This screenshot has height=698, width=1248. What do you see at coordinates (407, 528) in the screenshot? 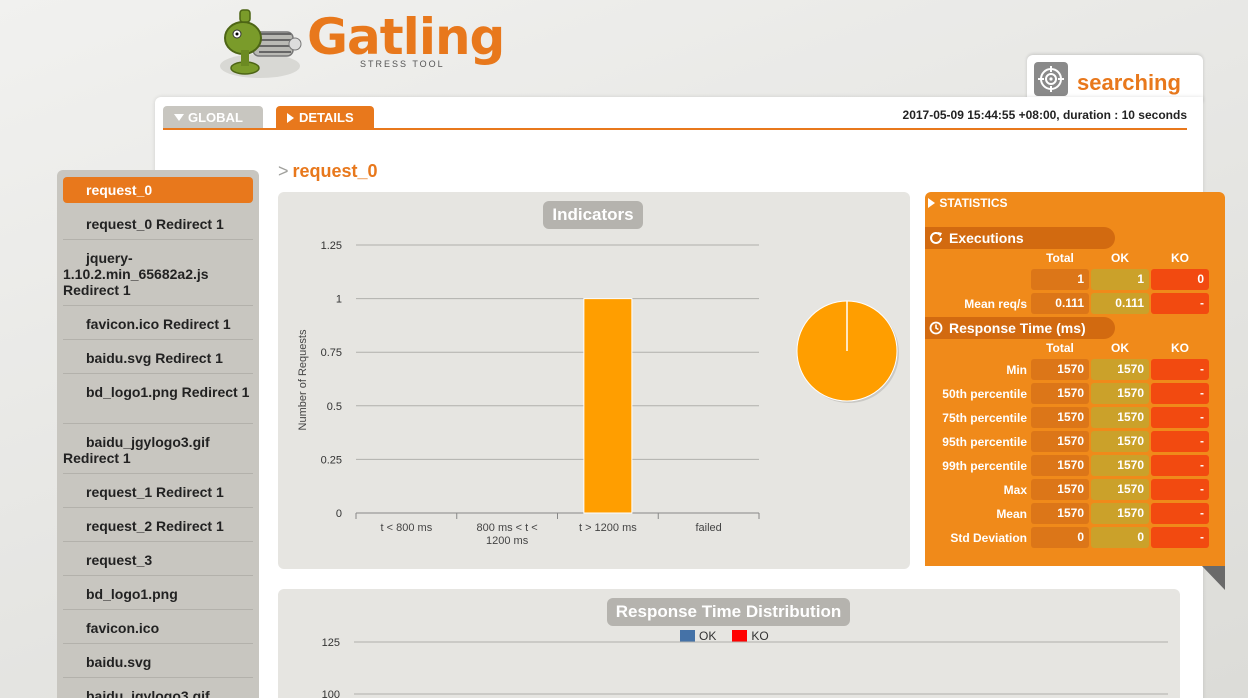
I see `x-tick-label: t < 800 ms` at bounding box center [407, 528].